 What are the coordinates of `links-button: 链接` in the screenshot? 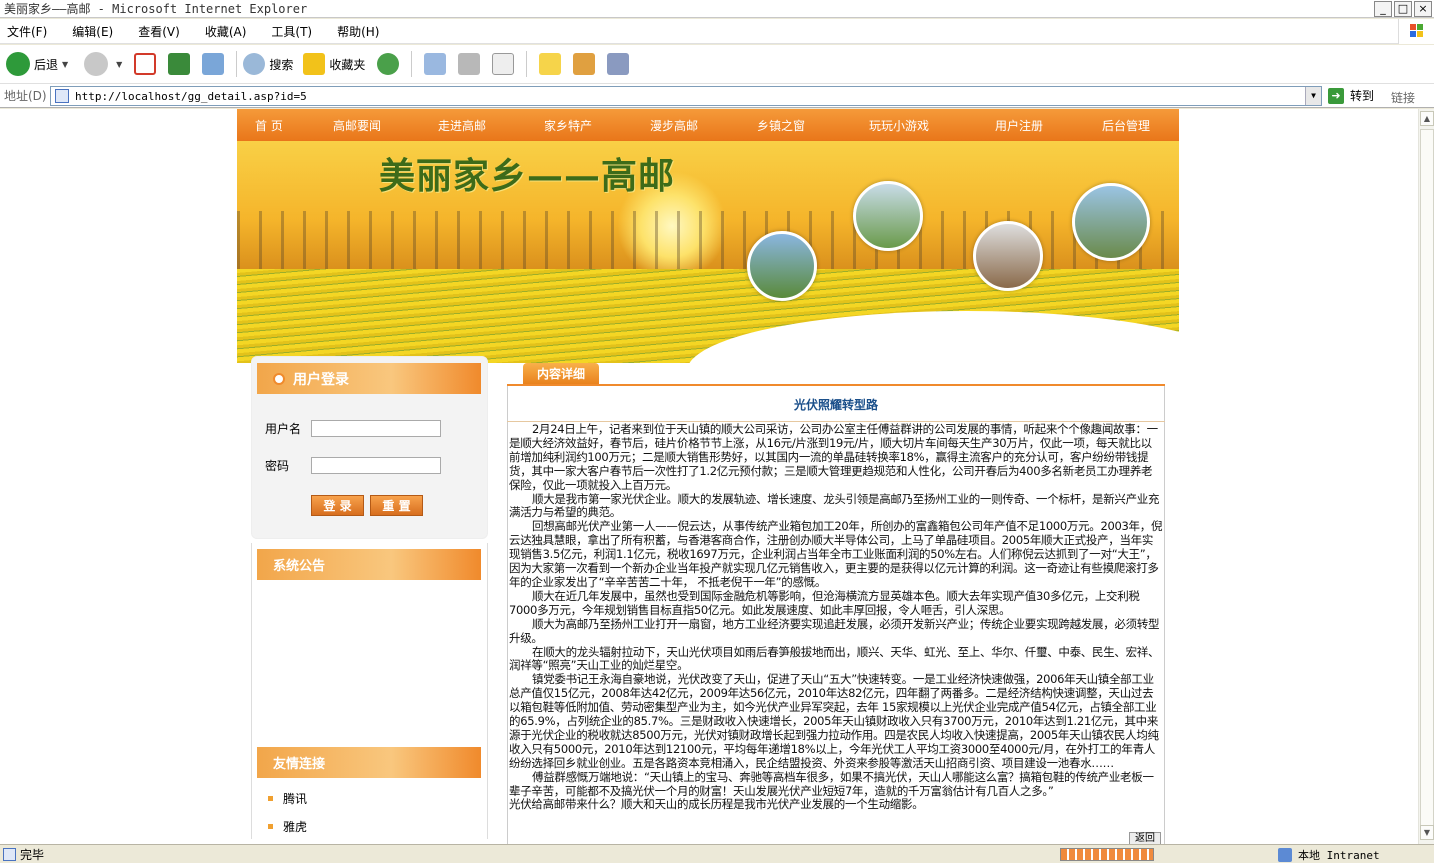 It's located at (1403, 97).